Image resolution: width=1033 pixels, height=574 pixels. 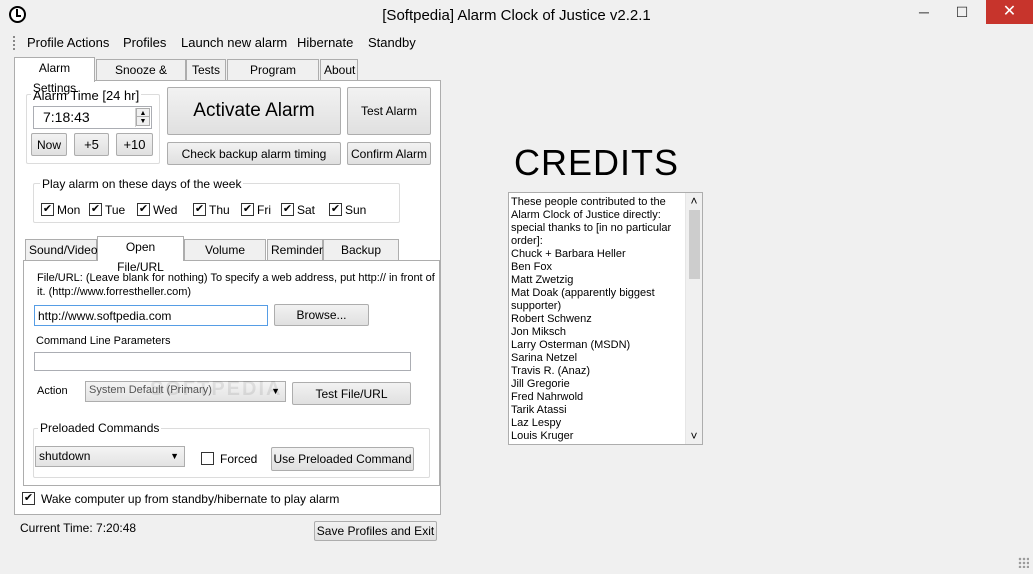 What do you see at coordinates (693, 318) in the screenshot?
I see `credits-scrollbar: ˄ ˅` at bounding box center [693, 318].